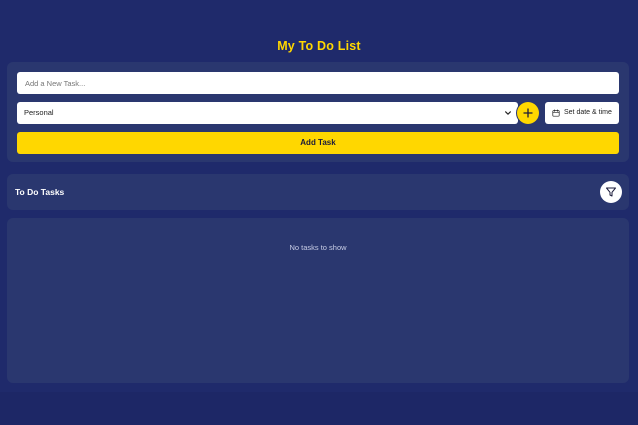 Image resolution: width=638 pixels, height=425 pixels. I want to click on plus-icon, so click(528, 113).